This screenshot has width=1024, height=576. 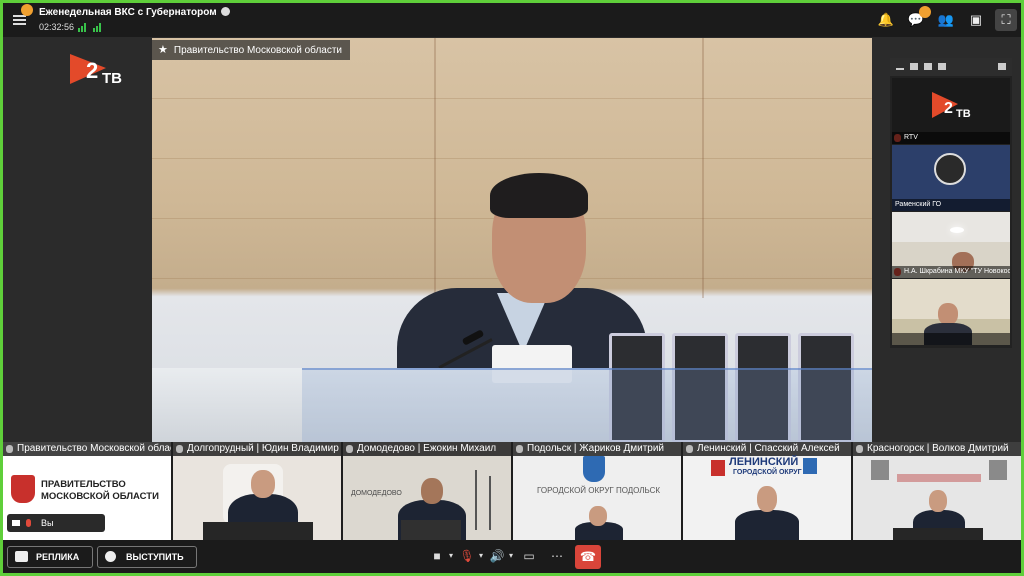 What do you see at coordinates (976, 20) in the screenshot?
I see `layout-icon: ▣` at bounding box center [976, 20].